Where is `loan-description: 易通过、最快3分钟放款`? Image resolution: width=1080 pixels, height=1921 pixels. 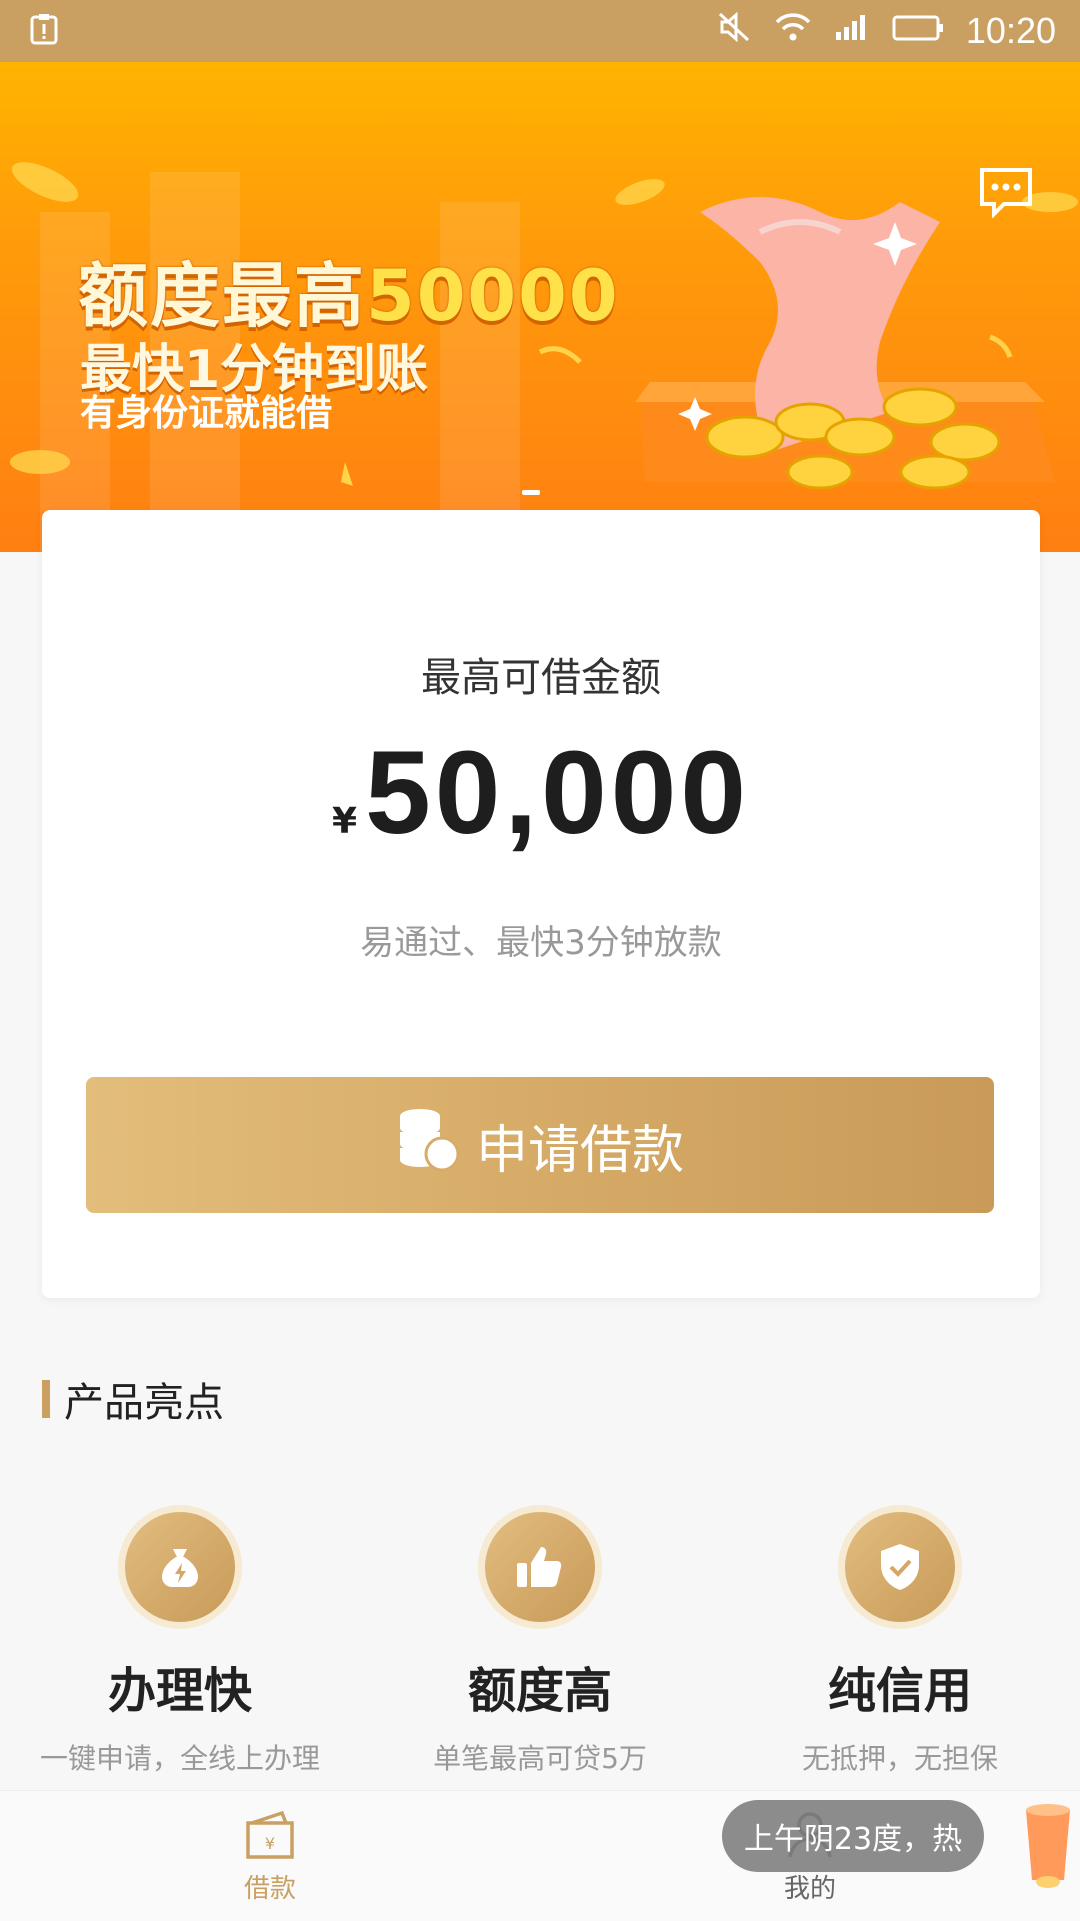
loan-description: 易通过、最快3分钟放款 is located at coordinates (541, 943).